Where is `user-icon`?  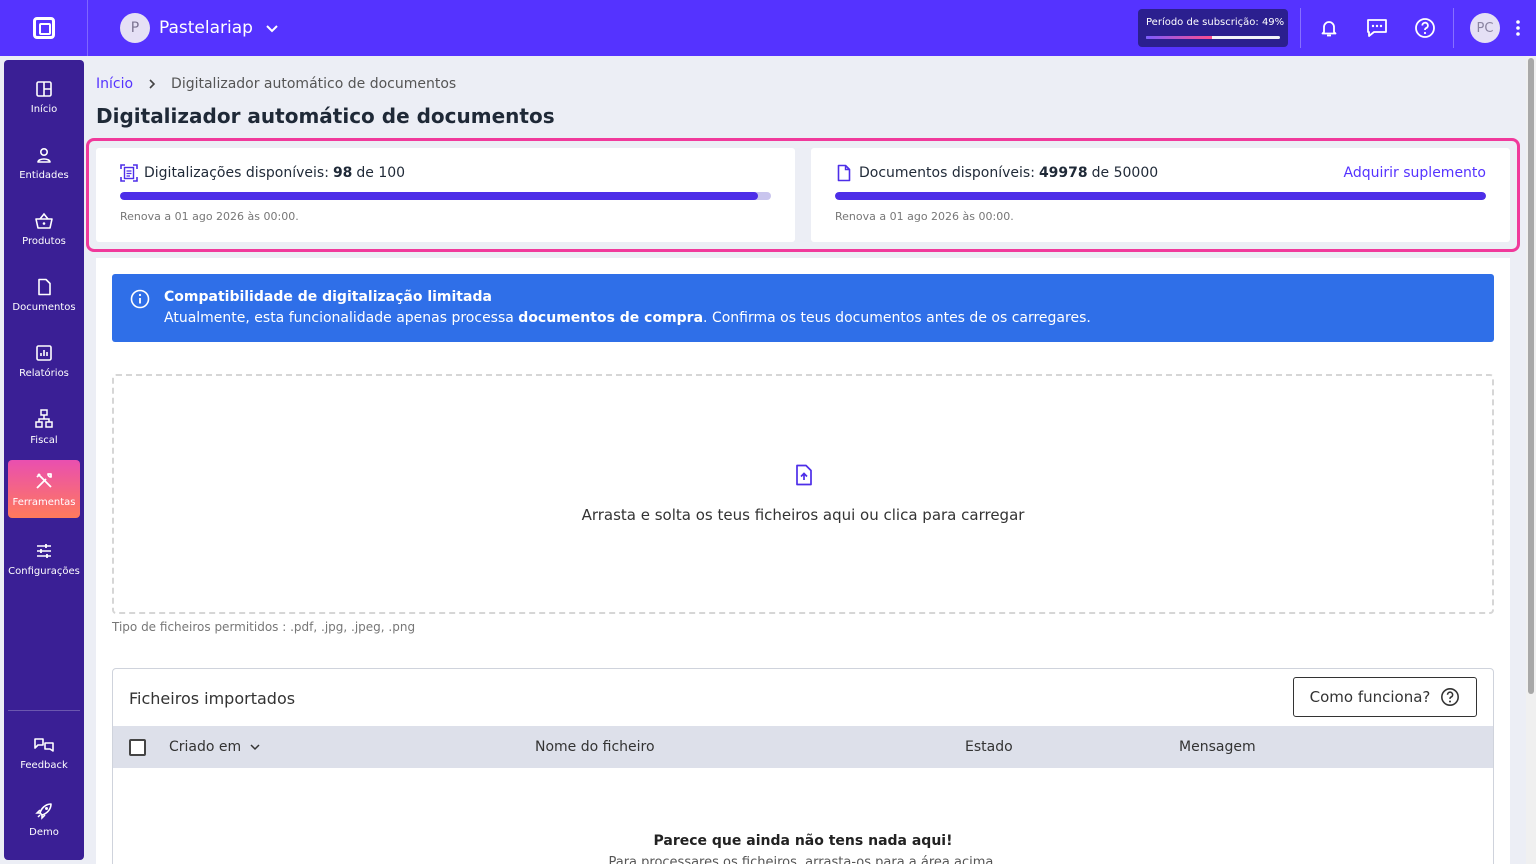 user-icon is located at coordinates (44, 155).